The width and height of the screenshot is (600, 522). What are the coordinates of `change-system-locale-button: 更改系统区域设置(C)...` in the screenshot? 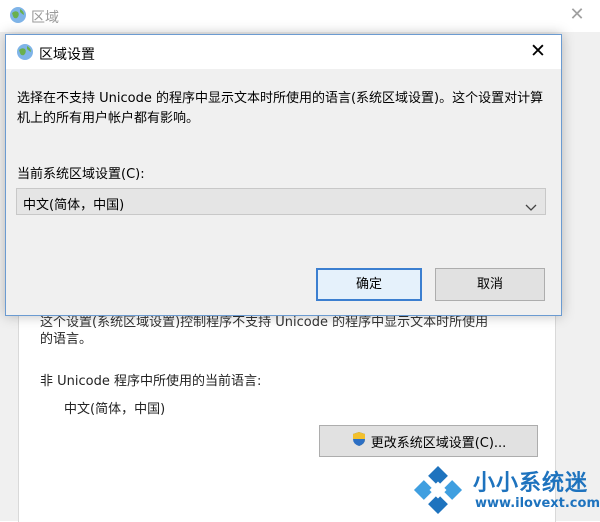 It's located at (428, 441).